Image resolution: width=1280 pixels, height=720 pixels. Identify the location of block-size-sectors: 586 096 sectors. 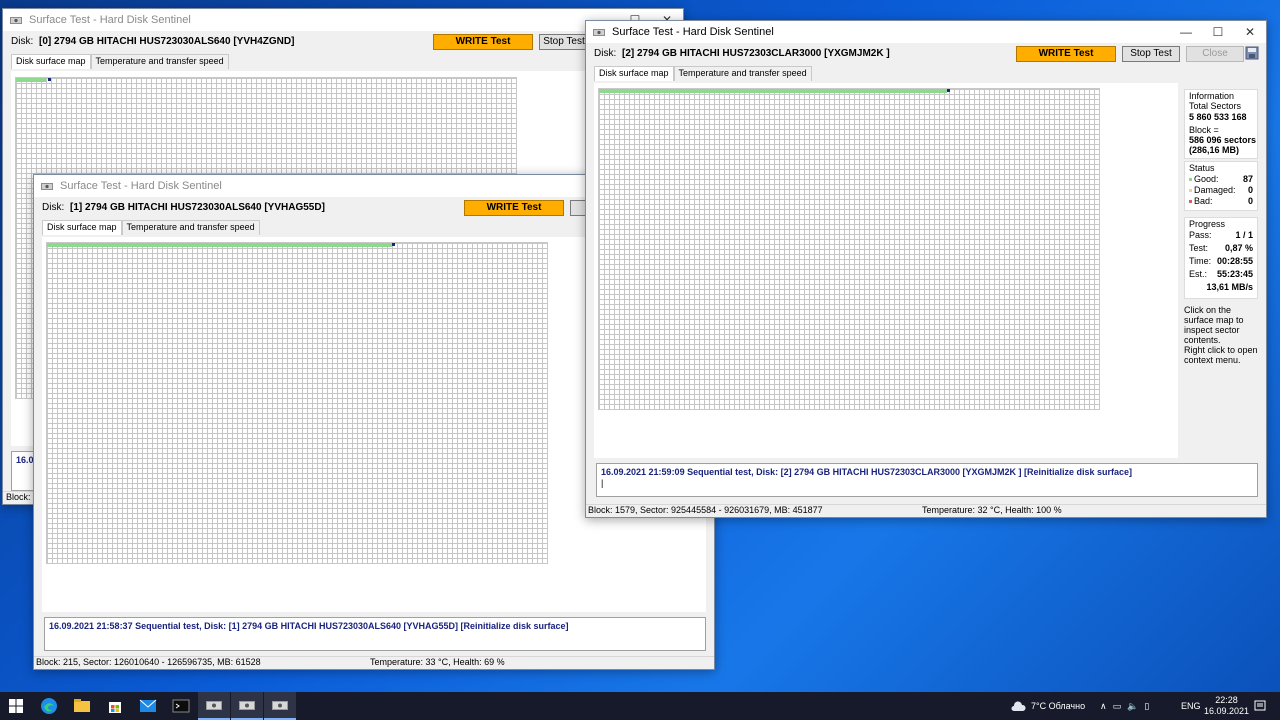
(1223, 140).